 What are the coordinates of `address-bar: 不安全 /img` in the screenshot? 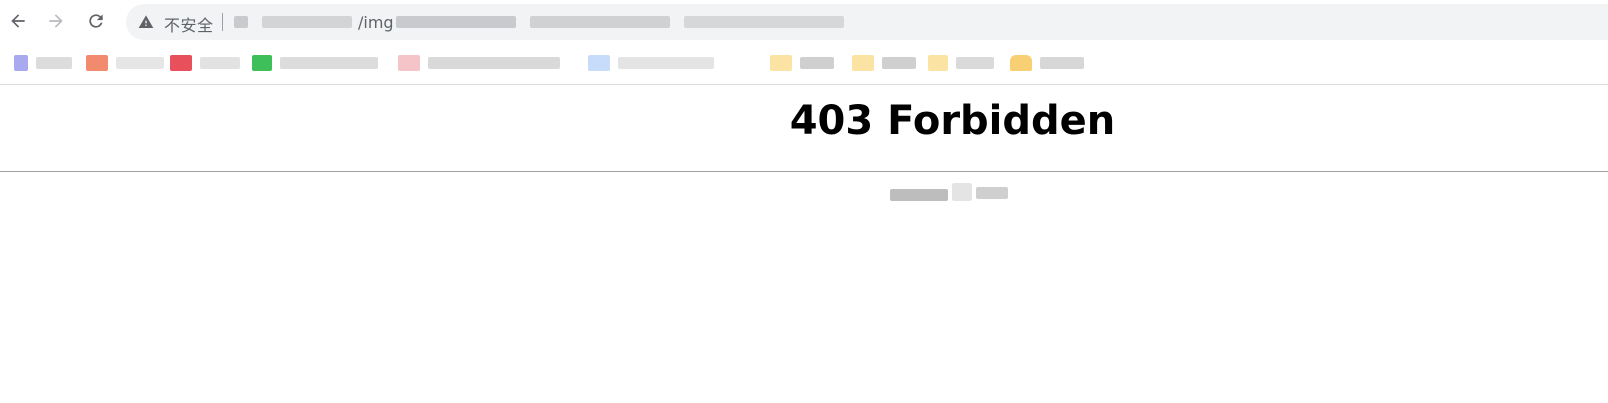 It's located at (867, 22).